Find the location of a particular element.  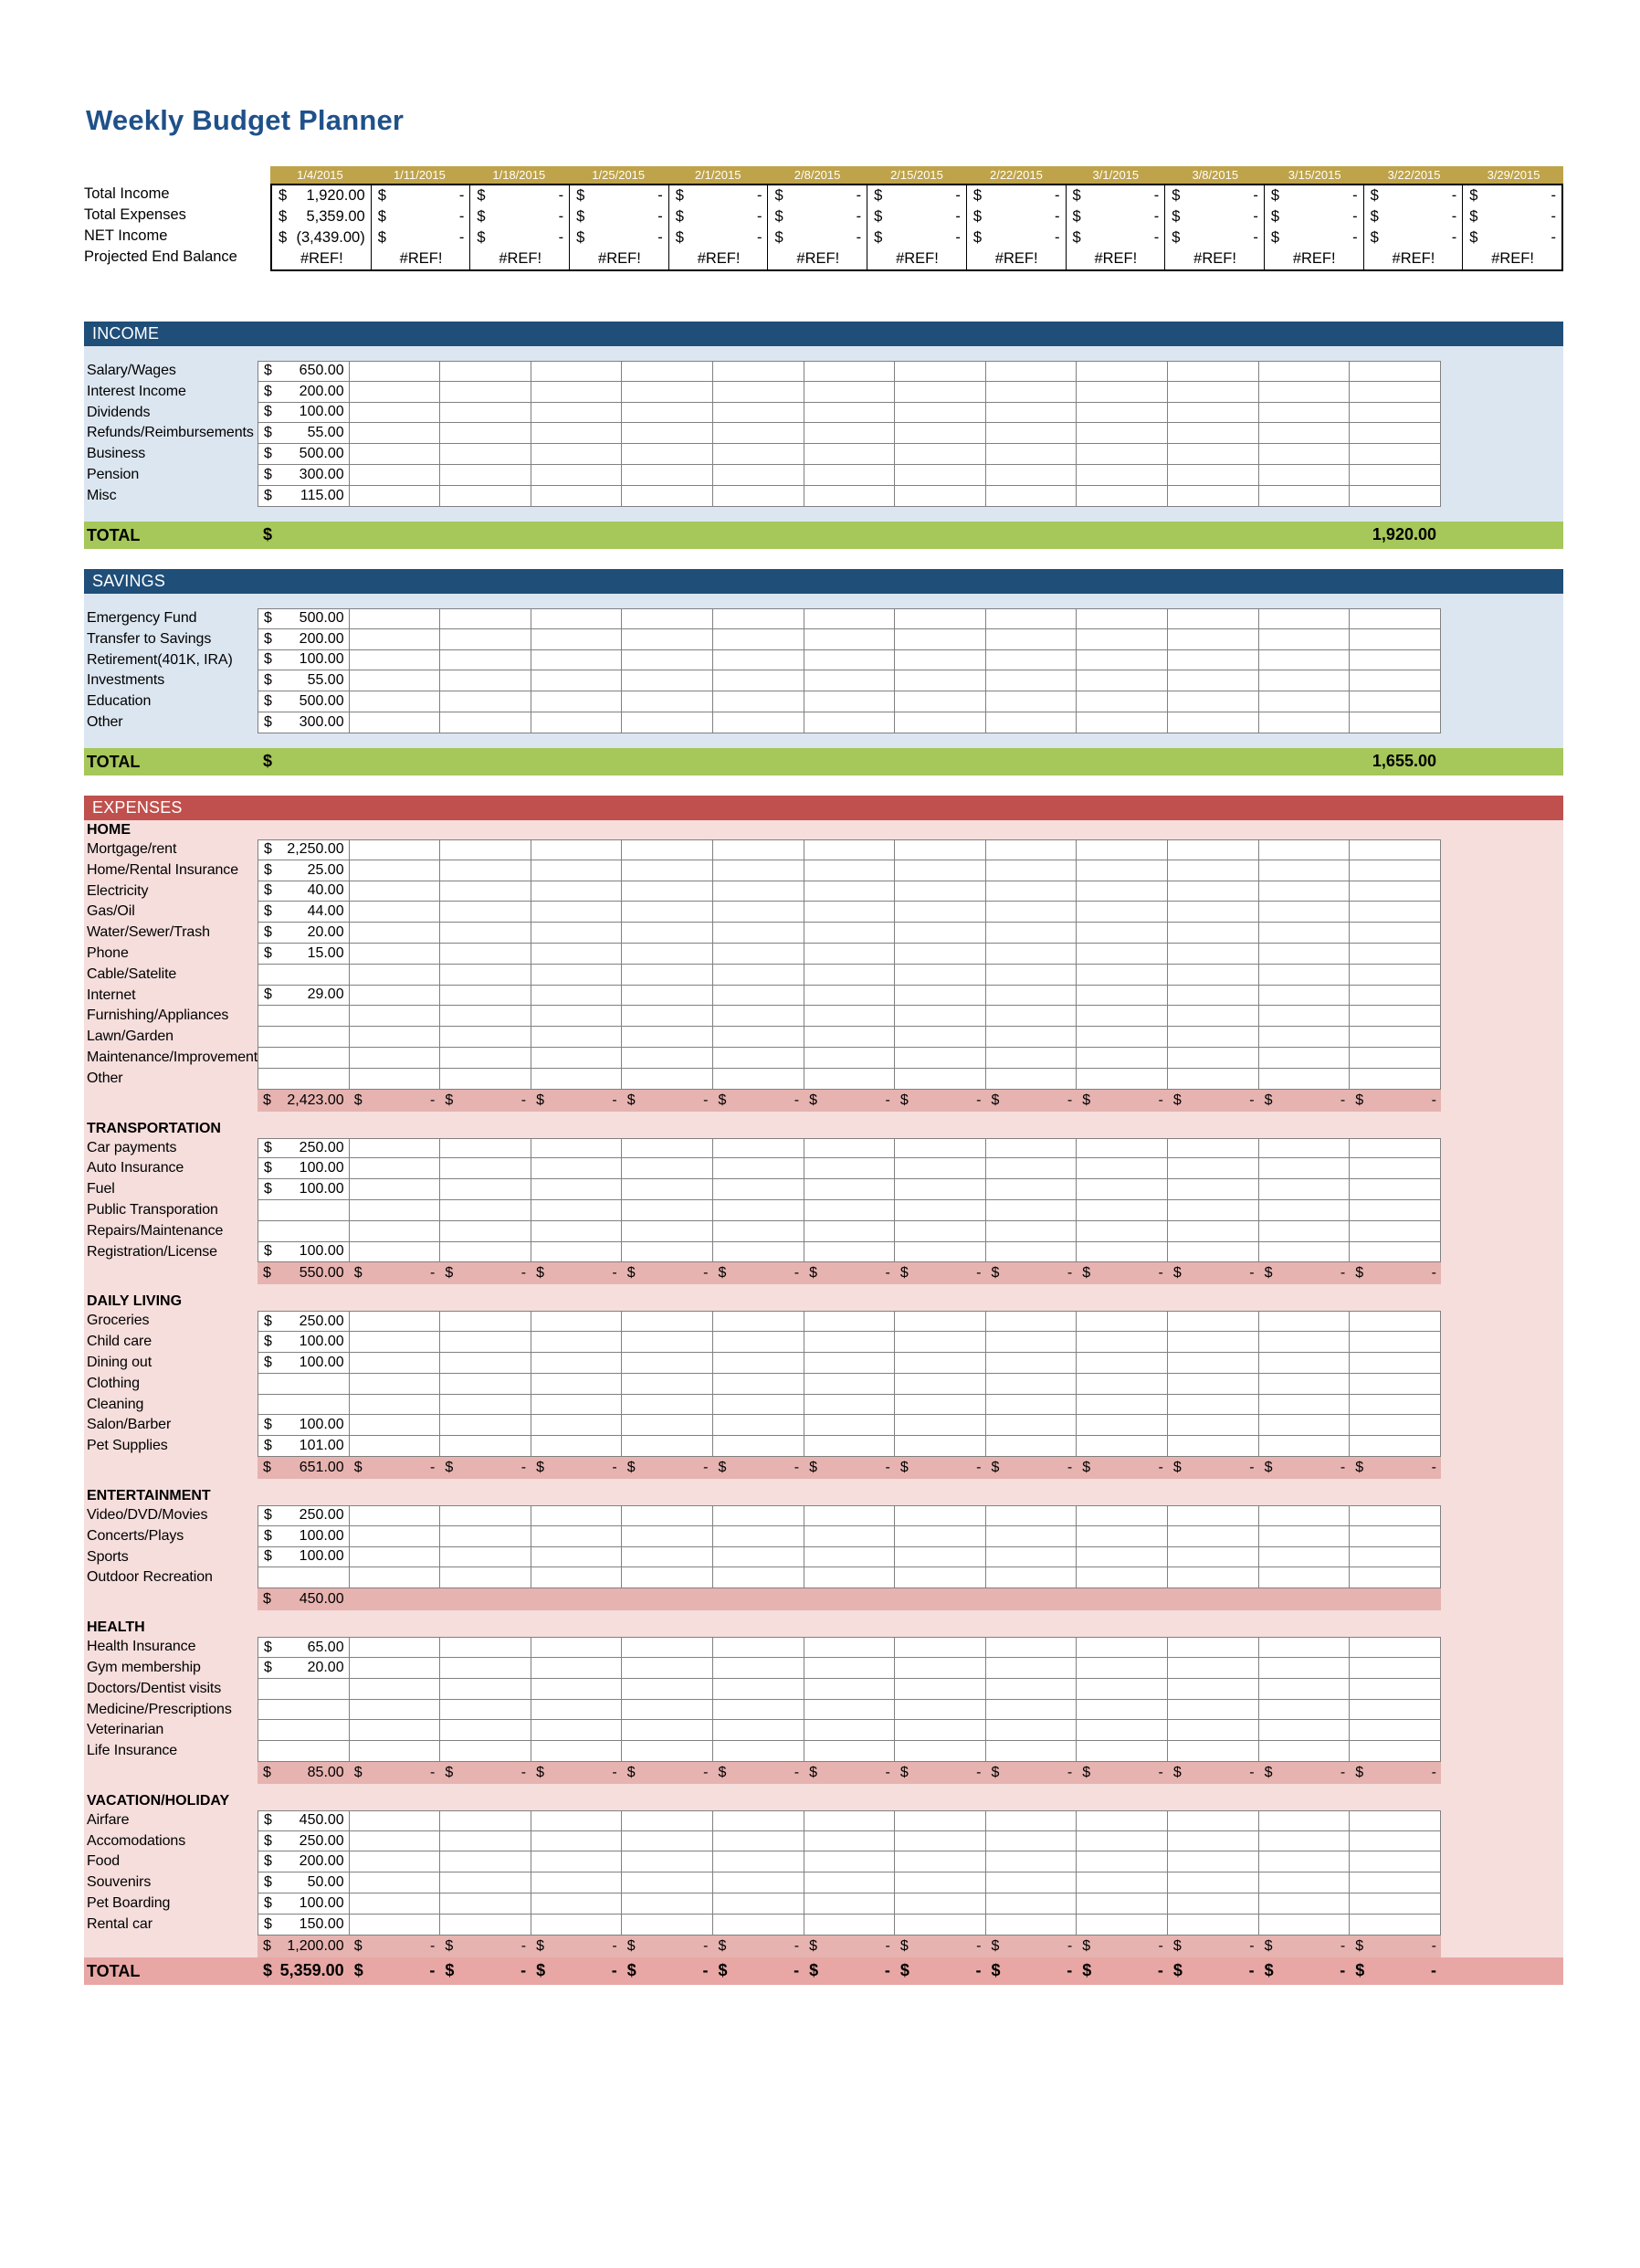

amount-cell: $250.00 is located at coordinates (304, 1148).